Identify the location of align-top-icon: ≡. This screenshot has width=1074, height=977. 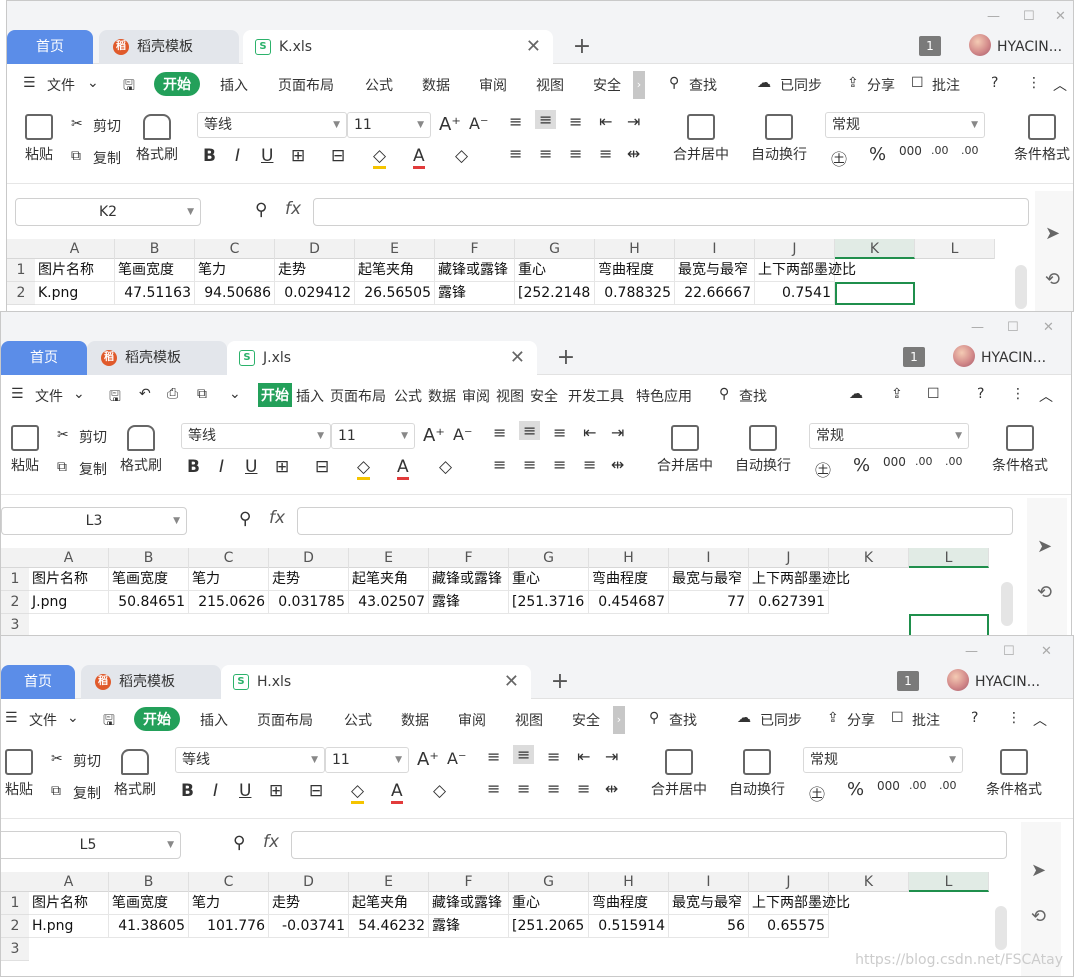
(493, 756).